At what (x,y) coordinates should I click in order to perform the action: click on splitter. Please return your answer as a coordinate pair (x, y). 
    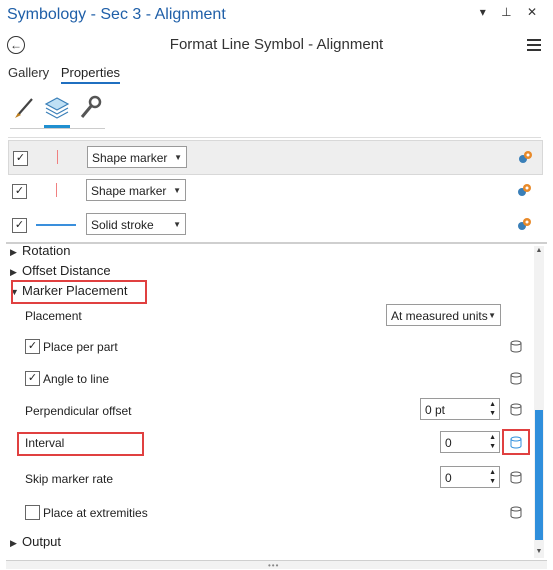
    Looking at the image, I should click on (276, 243).